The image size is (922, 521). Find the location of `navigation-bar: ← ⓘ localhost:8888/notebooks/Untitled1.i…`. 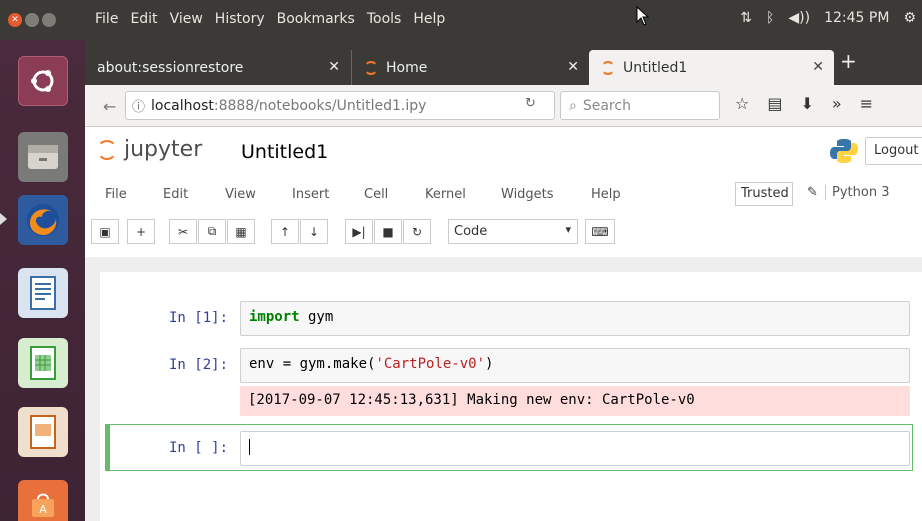

navigation-bar: ← ⓘ localhost:8888/notebooks/Untitled1.i… is located at coordinates (503, 106).